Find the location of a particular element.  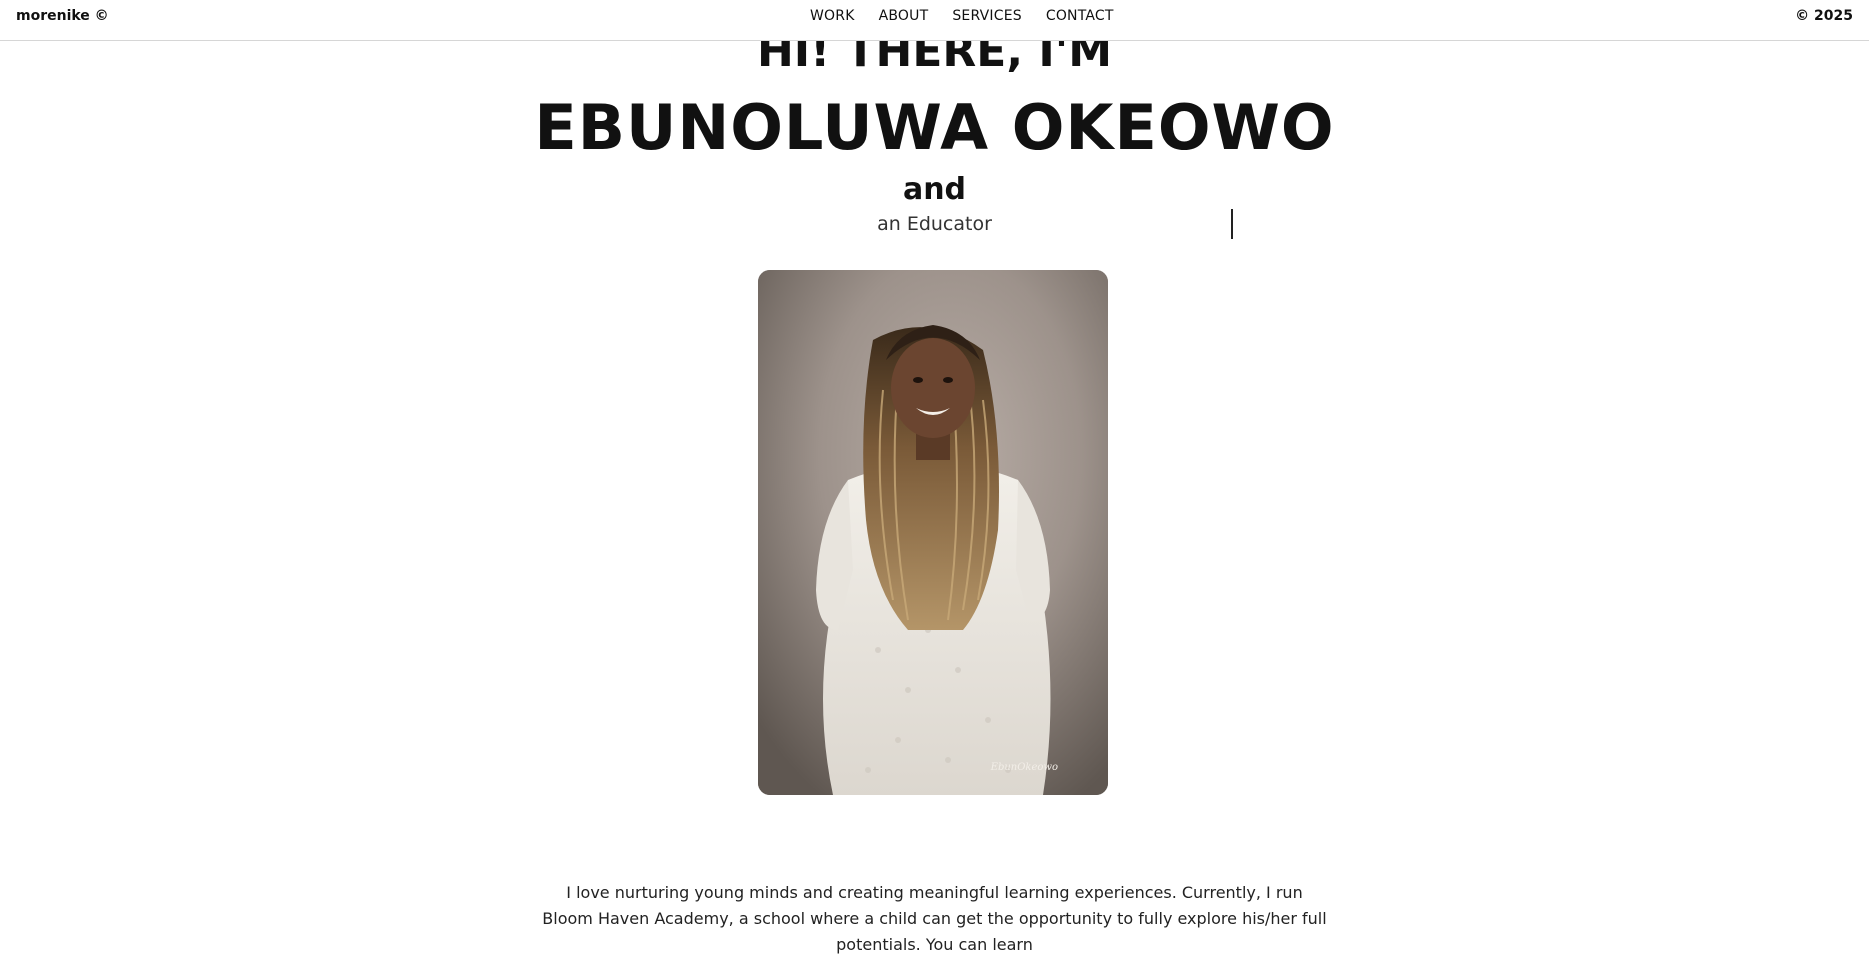

hero-name-heading: EBUNOLUWA OKEOWO is located at coordinates (934, 127).